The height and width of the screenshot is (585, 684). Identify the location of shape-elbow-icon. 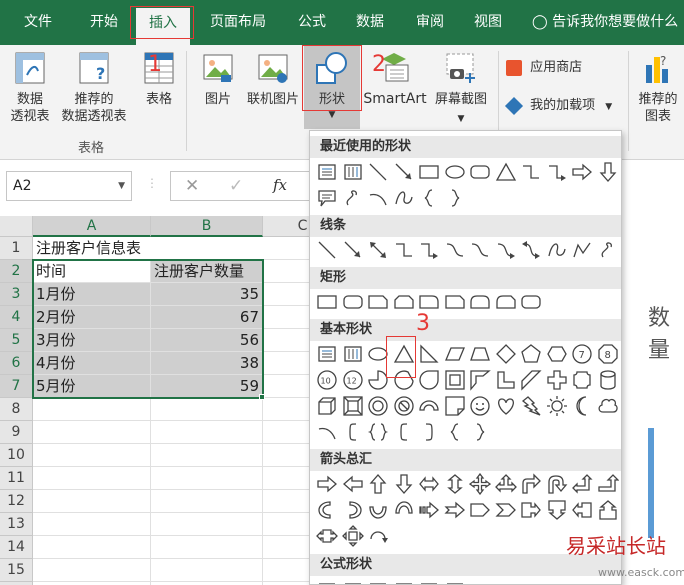
(531, 172).